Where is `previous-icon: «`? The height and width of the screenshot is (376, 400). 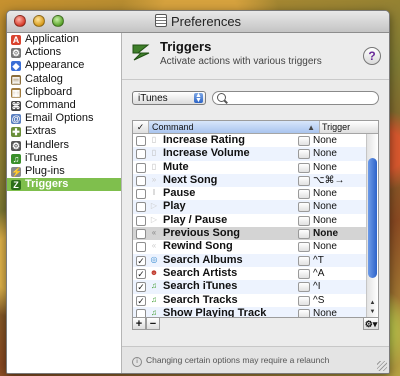
previous-icon: « is located at coordinates (154, 233).